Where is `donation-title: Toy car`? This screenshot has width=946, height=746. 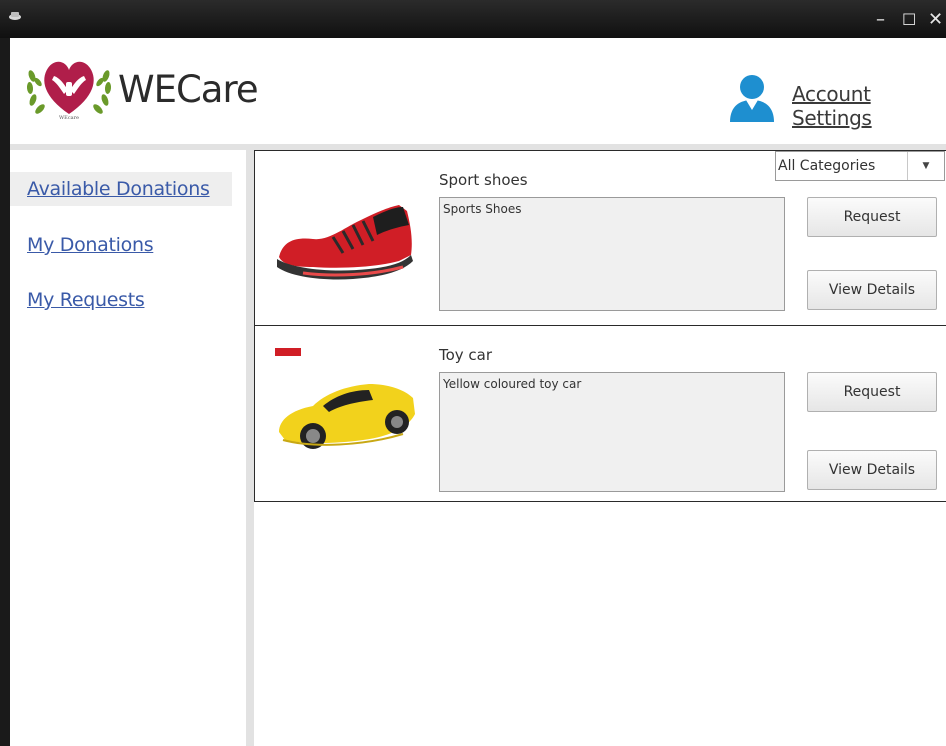 donation-title: Toy car is located at coordinates (466, 355).